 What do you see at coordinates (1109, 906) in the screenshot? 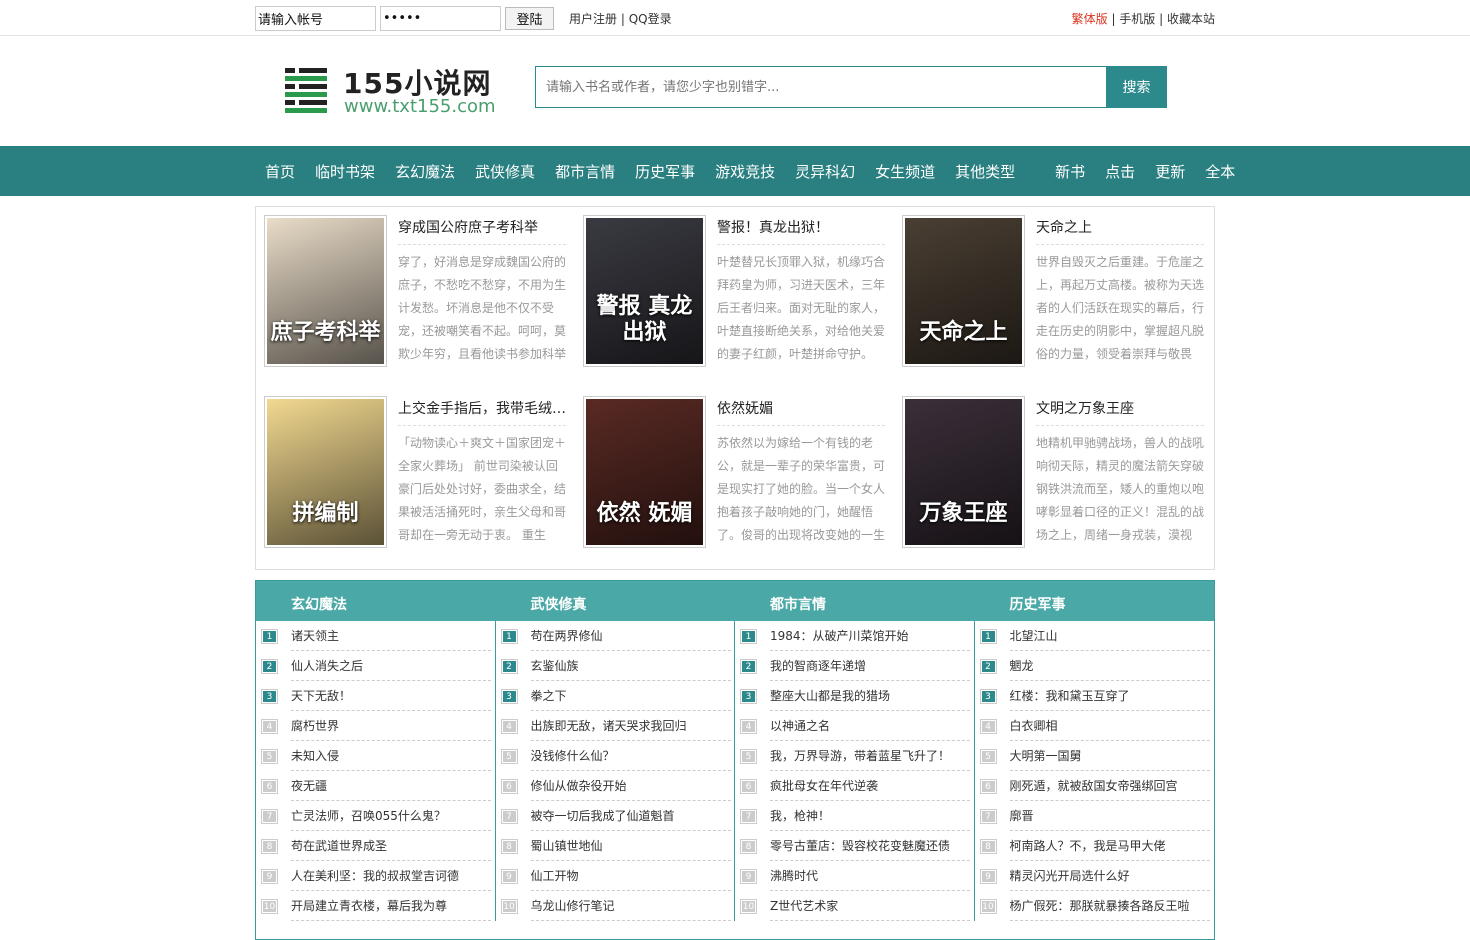
I see `ranking-book-link: 杨广假死：那朕就暴揍各路反王啦` at bounding box center [1109, 906].